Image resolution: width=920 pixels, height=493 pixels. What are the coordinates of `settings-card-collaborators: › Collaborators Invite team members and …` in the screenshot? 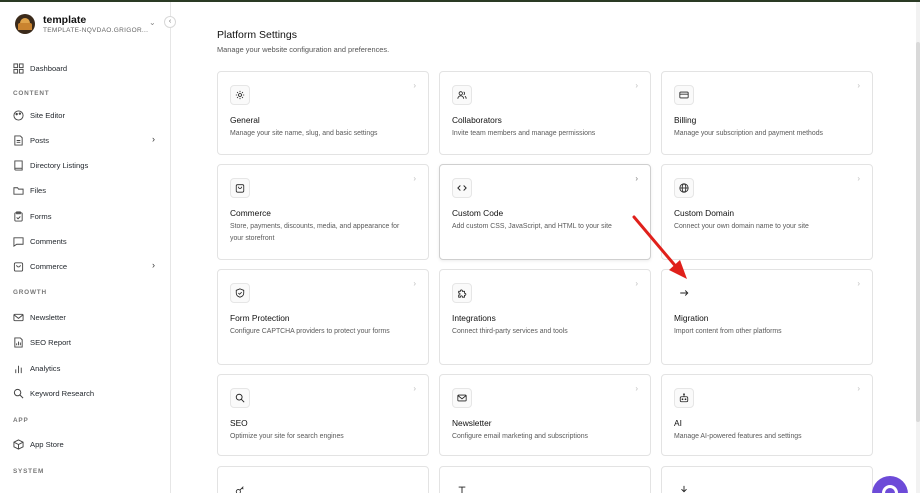 It's located at (545, 113).